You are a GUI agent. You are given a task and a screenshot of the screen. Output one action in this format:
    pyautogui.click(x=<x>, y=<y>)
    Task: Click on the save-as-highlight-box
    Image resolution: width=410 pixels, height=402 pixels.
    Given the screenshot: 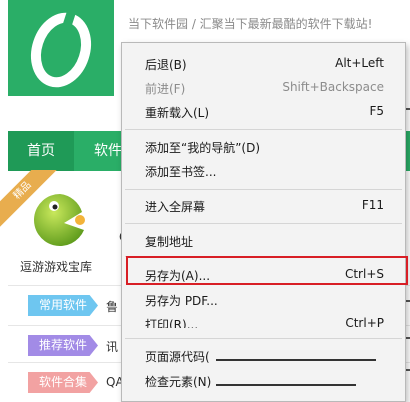 What is the action you would take?
    pyautogui.click(x=267, y=270)
    